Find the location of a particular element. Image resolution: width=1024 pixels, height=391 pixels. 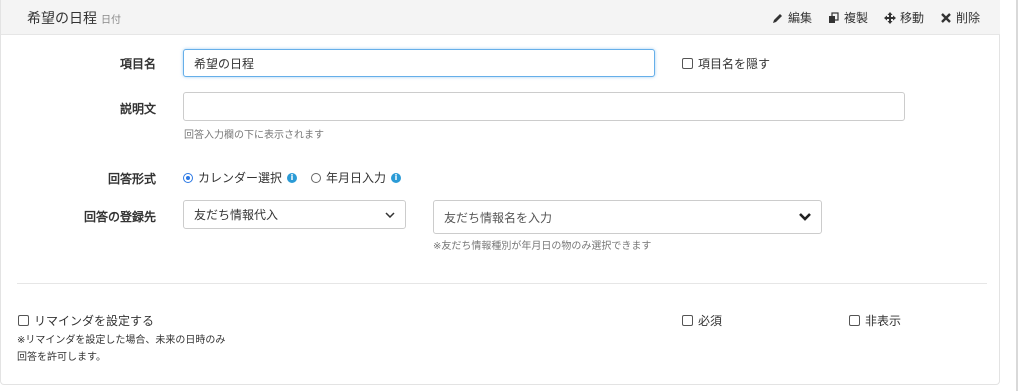

copy-icon is located at coordinates (833, 17).